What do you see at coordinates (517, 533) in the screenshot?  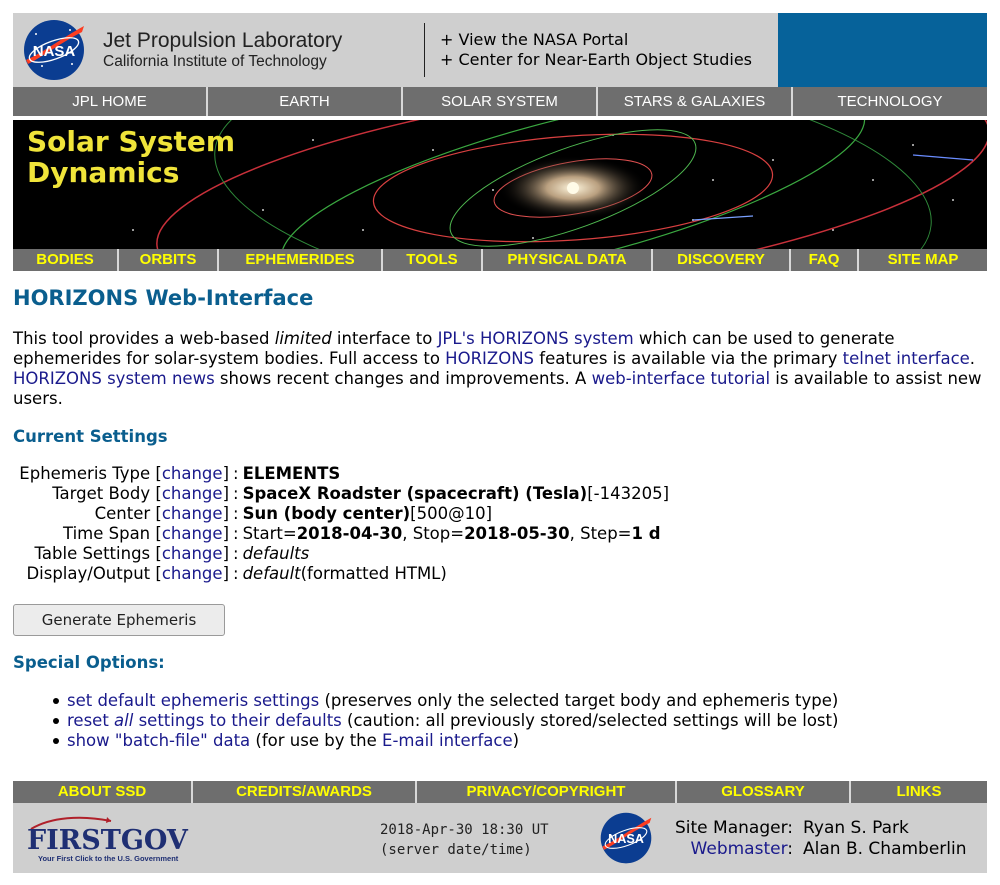 I see `time-span-stop: 2018-05-30` at bounding box center [517, 533].